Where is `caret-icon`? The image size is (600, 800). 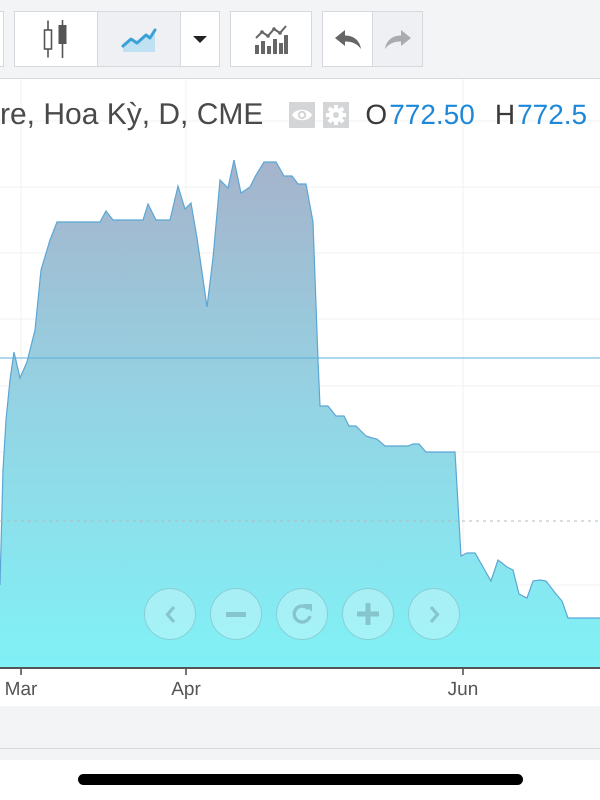
caret-icon is located at coordinates (200, 39).